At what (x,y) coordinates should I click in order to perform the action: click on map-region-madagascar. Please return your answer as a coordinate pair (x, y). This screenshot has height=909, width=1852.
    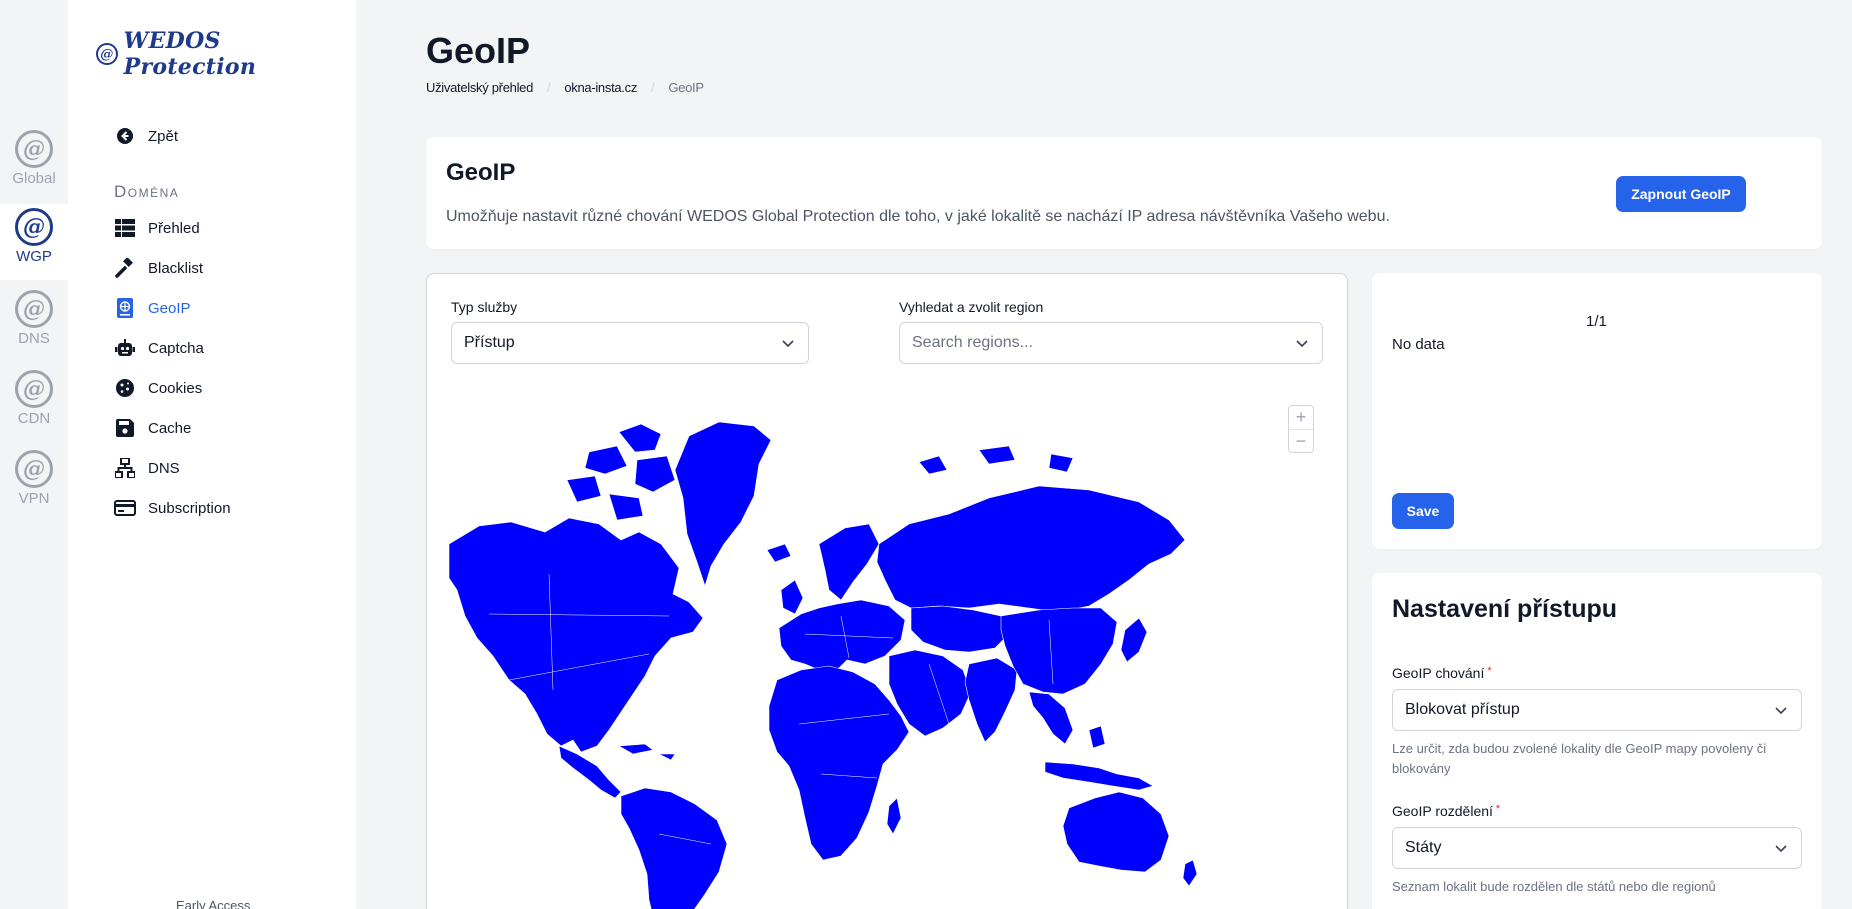
    Looking at the image, I should click on (894, 816).